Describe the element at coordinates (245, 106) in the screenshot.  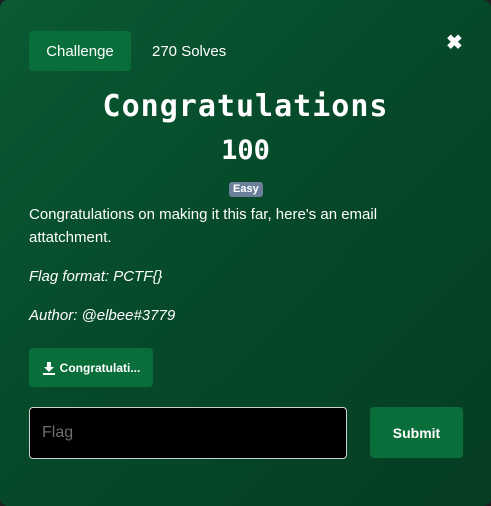
I see `challenge-title: Congratulations` at that location.